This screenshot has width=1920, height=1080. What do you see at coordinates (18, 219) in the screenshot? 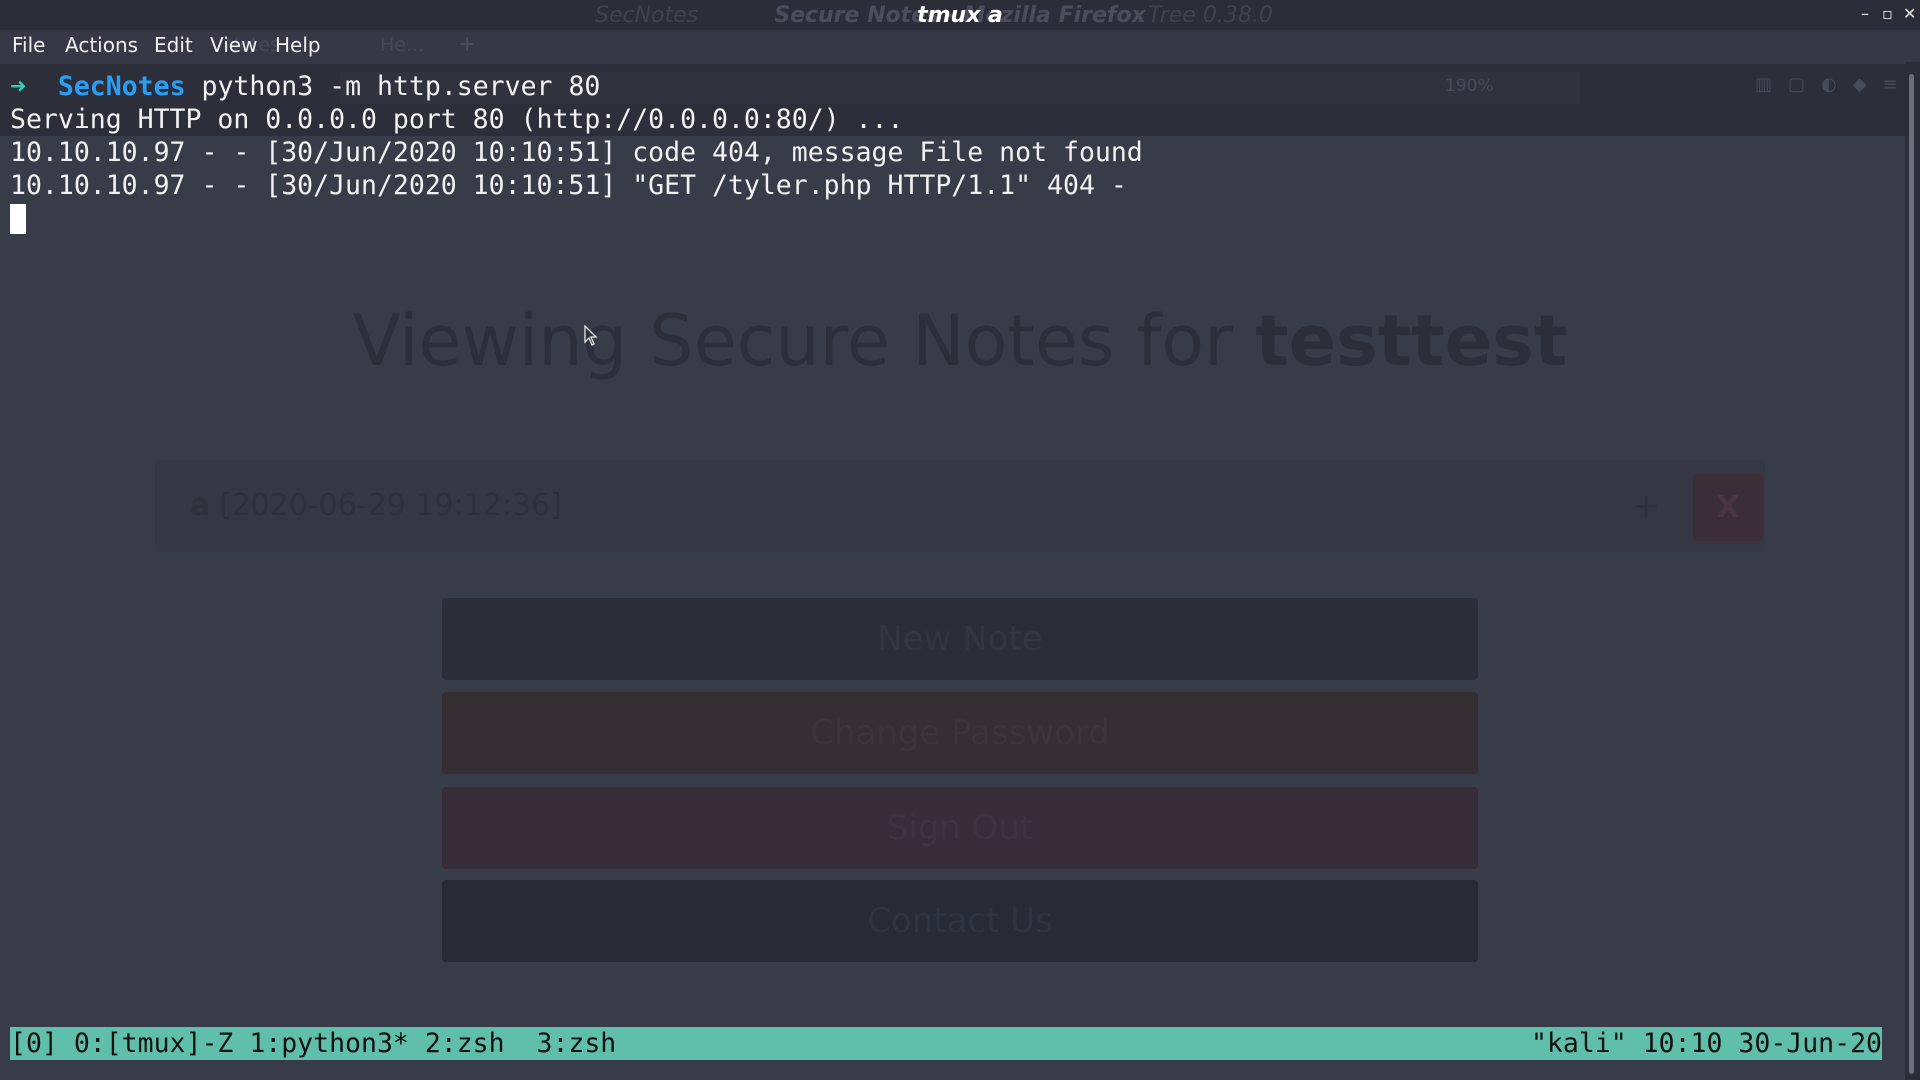
I see `terminal-cursor` at bounding box center [18, 219].